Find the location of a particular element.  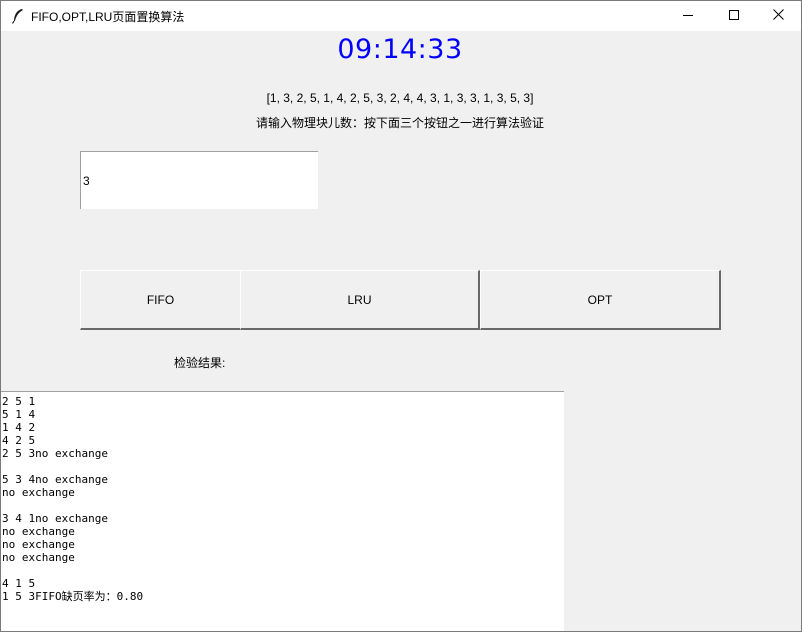

feather-icon is located at coordinates (18, 16).